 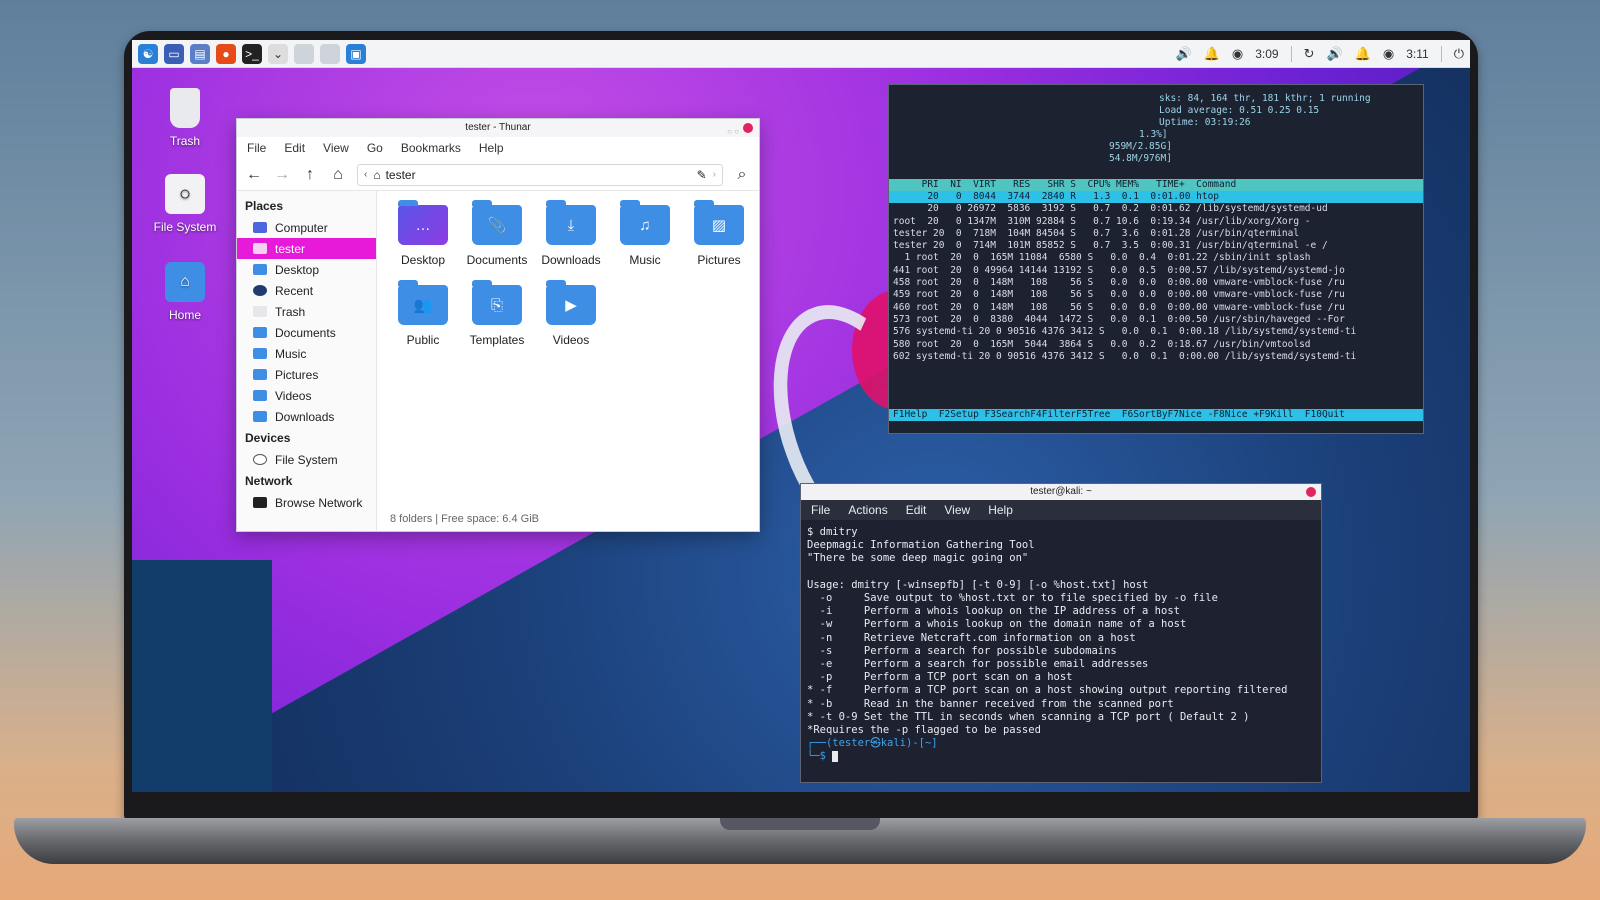 I want to click on sidebar-item-browse-network: Browse Network, so click(x=306, y=502).